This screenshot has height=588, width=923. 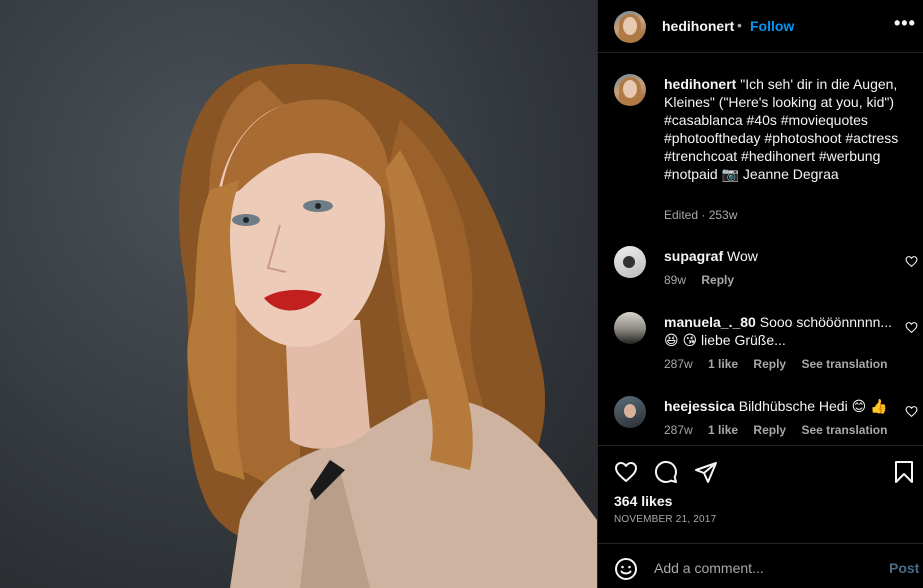 I want to click on post-actions: 364 likes NOVEMBER 21, 2017, so click(x=760, y=495).